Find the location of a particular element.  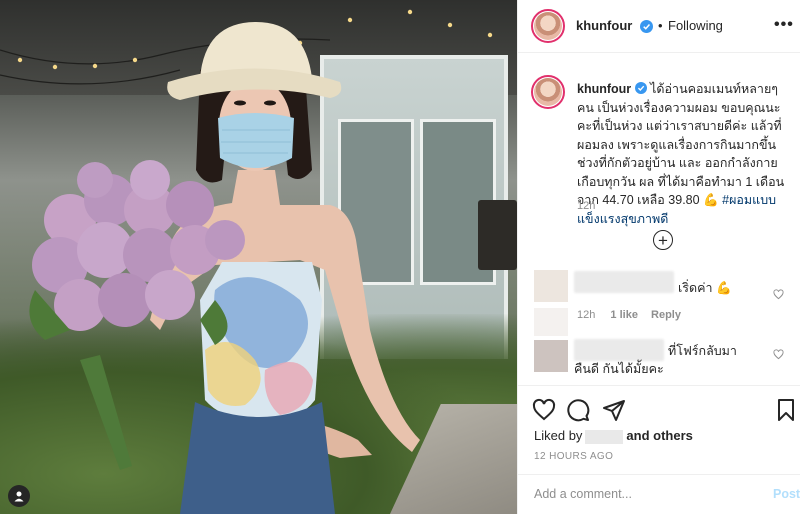

caption-verified-icon is located at coordinates (640, 88).